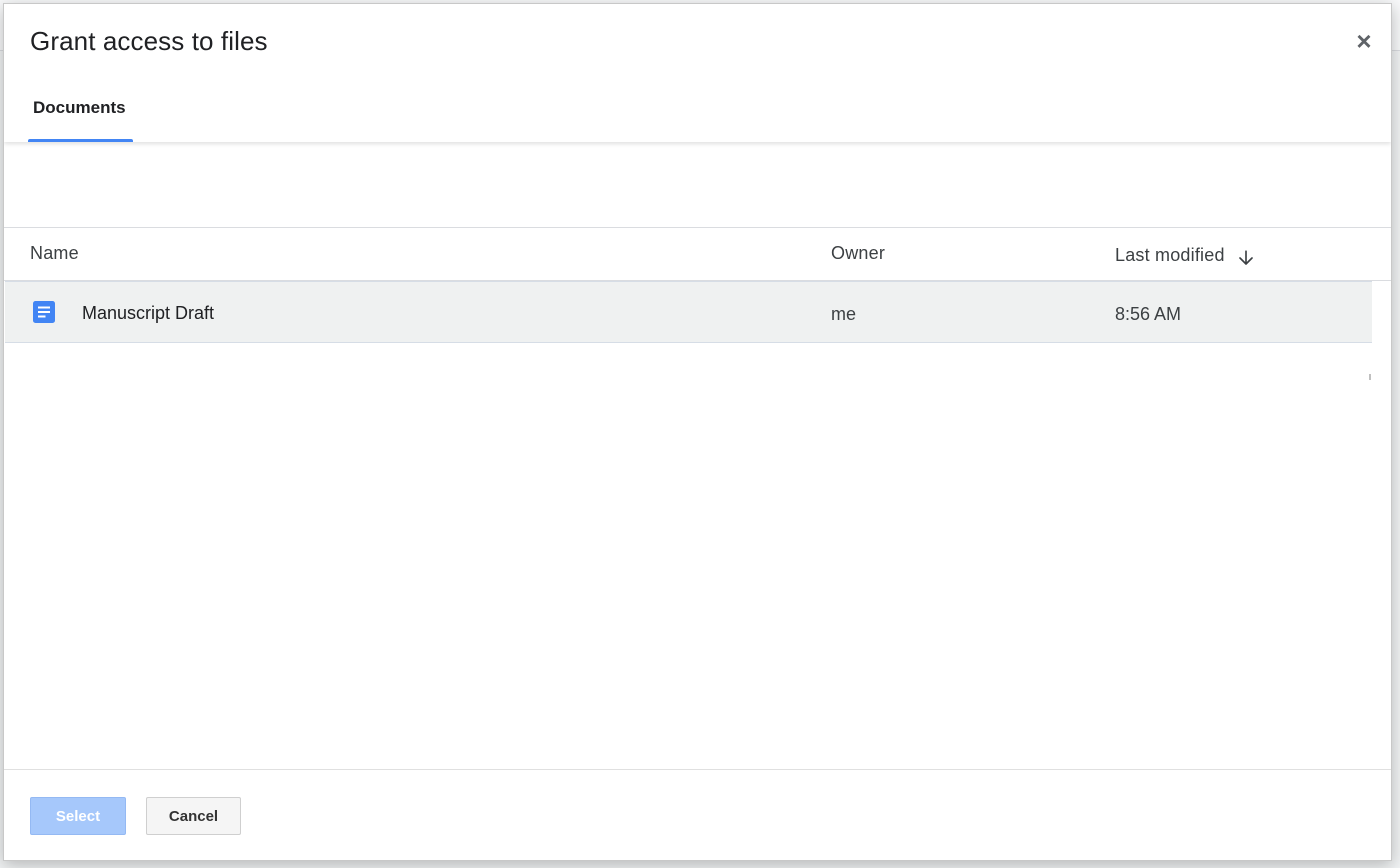  What do you see at coordinates (697, 254) in the screenshot?
I see `file-table-header: Name Owner Last modified` at bounding box center [697, 254].